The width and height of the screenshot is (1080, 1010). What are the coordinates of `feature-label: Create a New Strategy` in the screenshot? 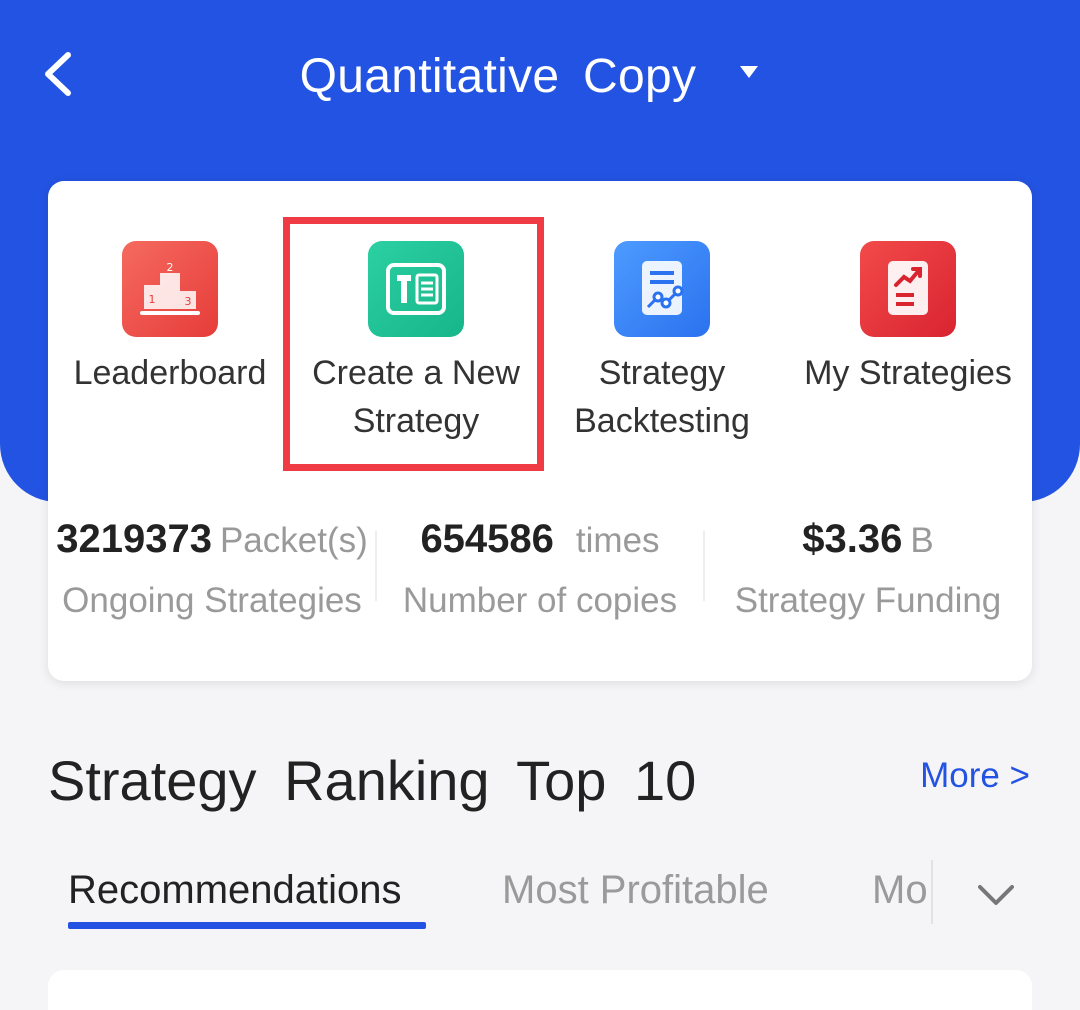 It's located at (416, 397).